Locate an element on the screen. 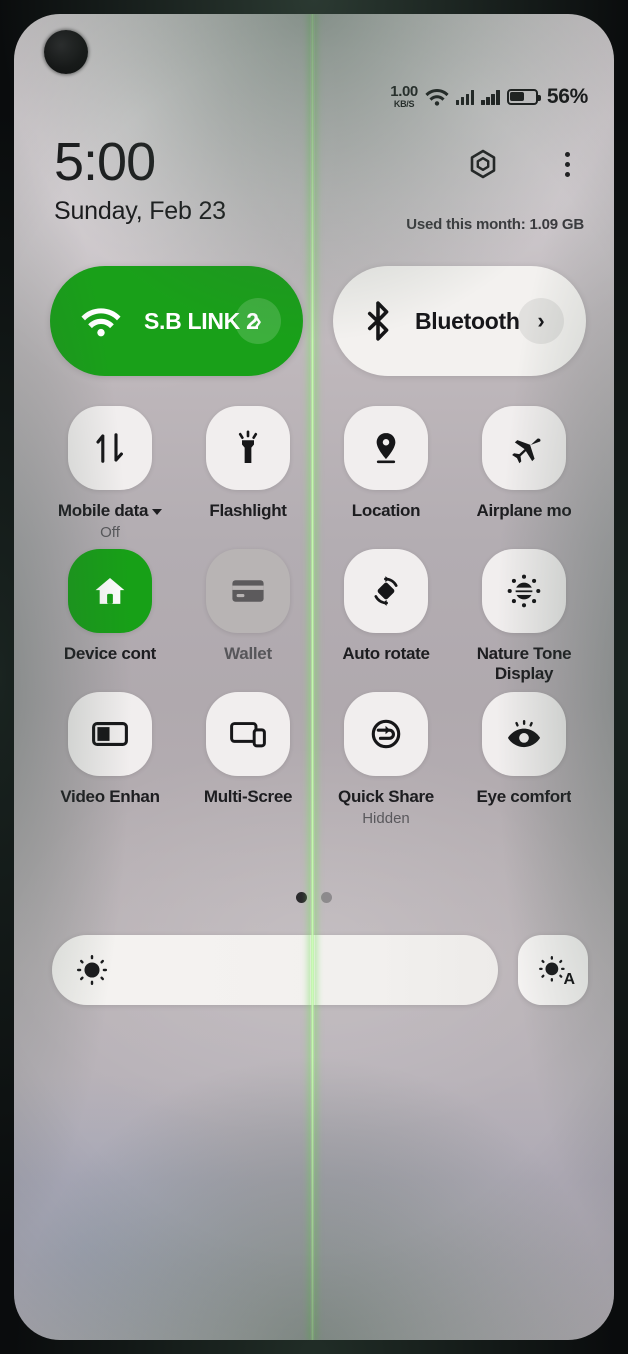  auto-brightness-label: A is located at coordinates (569, 979).